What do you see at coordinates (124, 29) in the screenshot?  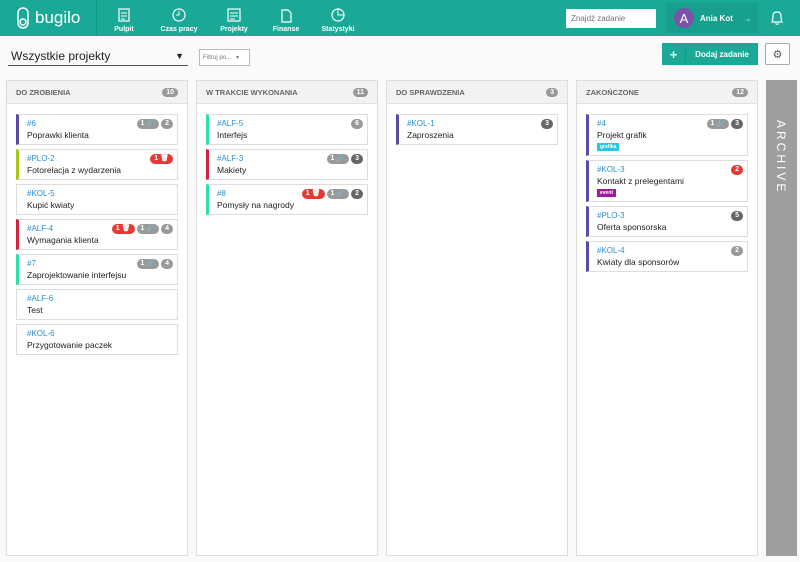 I see `nav-label: Pulpit` at bounding box center [124, 29].